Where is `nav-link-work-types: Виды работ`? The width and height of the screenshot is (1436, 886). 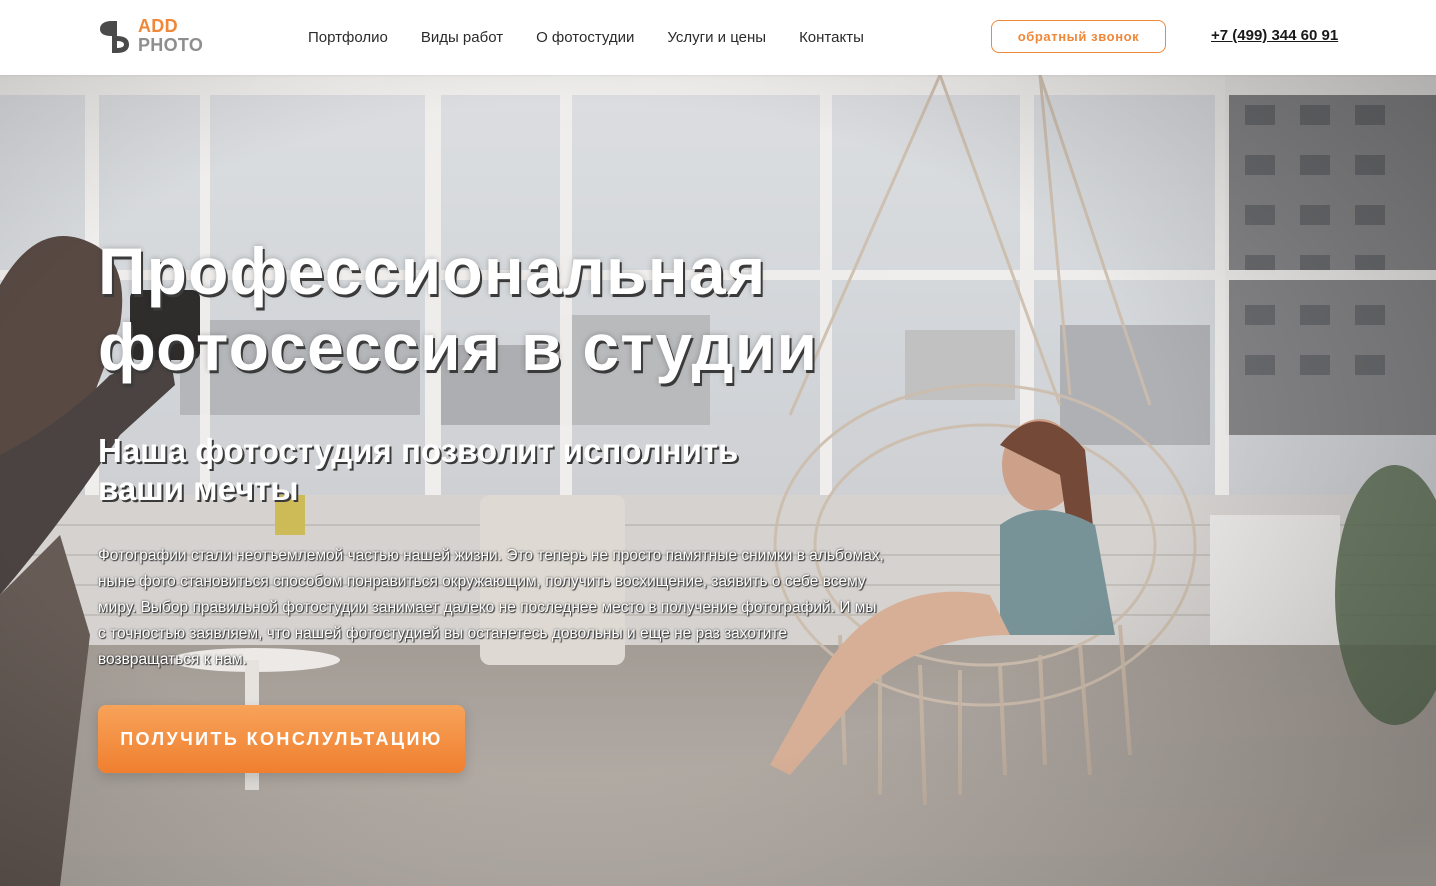 nav-link-work-types: Виды работ is located at coordinates (462, 37).